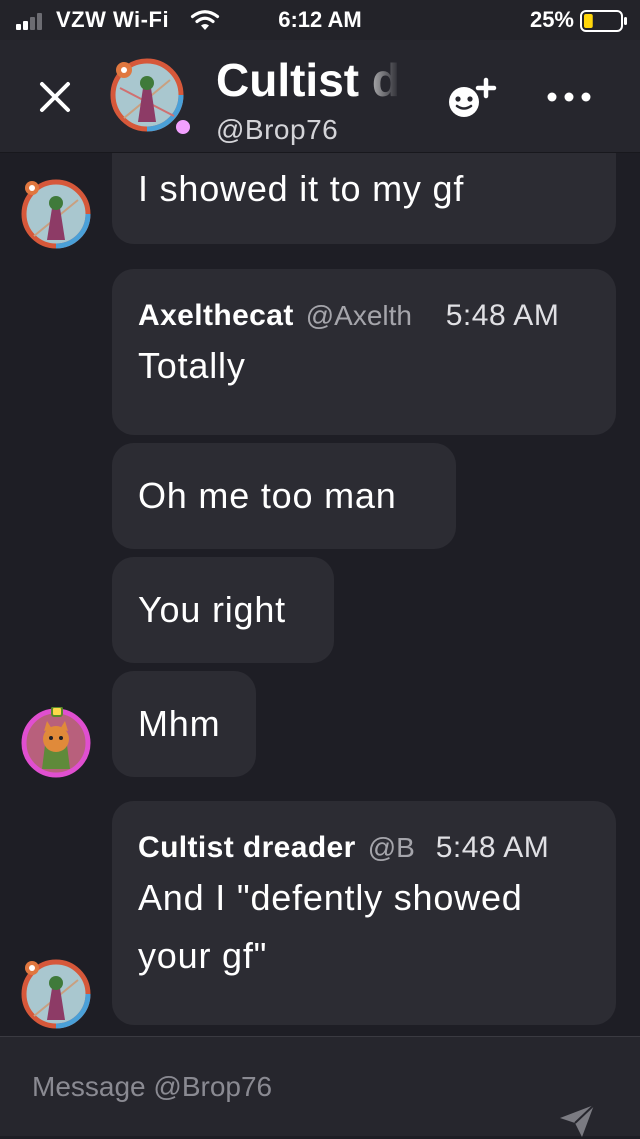 This screenshot has height=1139, width=640. I want to click on message-bubble: You right, so click(223, 610).